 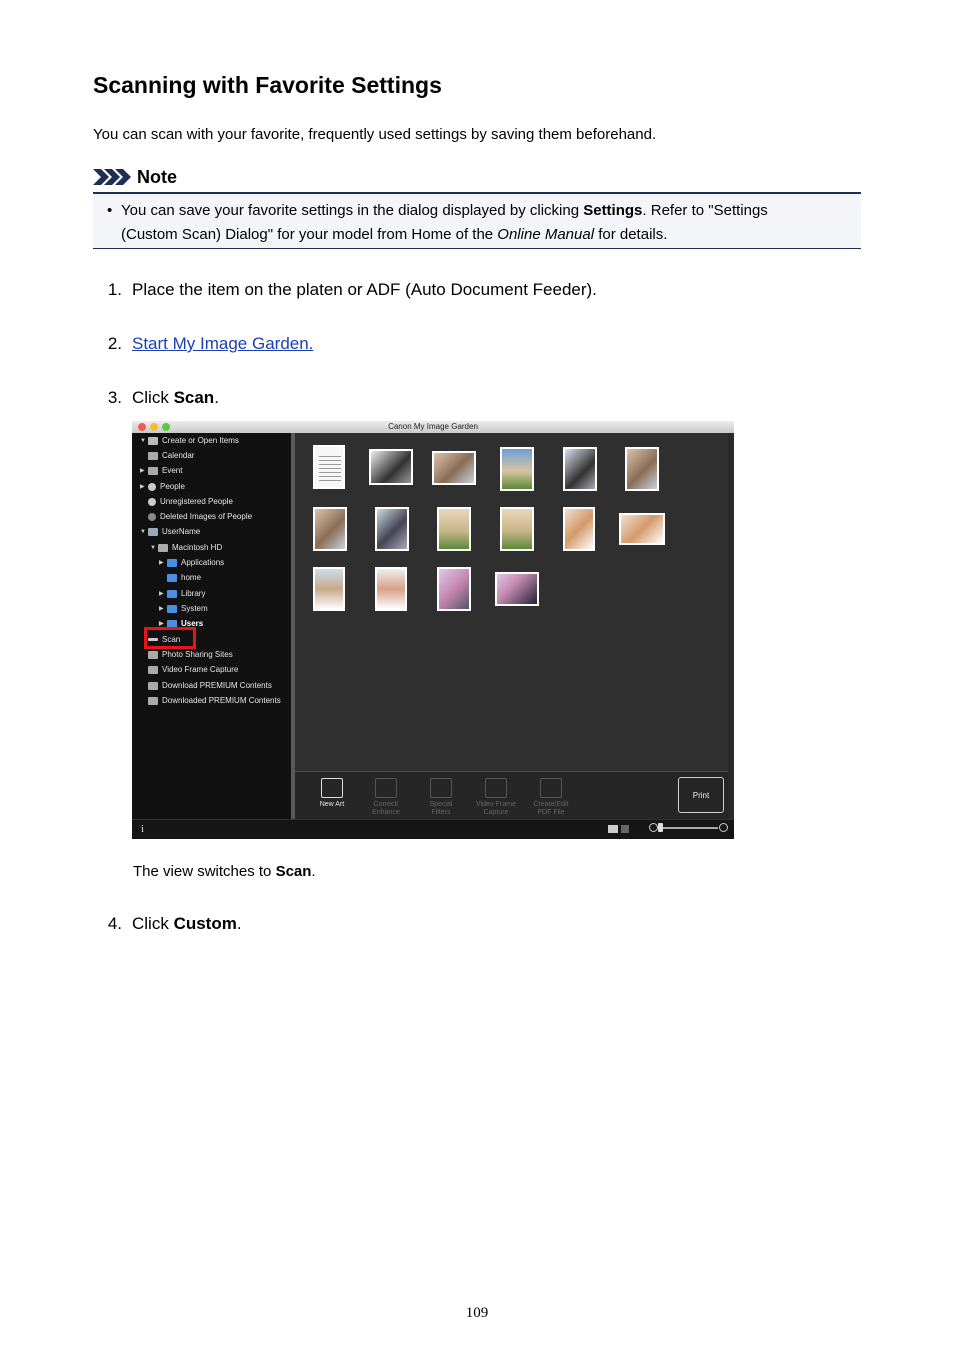 I want to click on sidebar-item-video-frame-capture: Video Frame Capture, so click(x=189, y=669).